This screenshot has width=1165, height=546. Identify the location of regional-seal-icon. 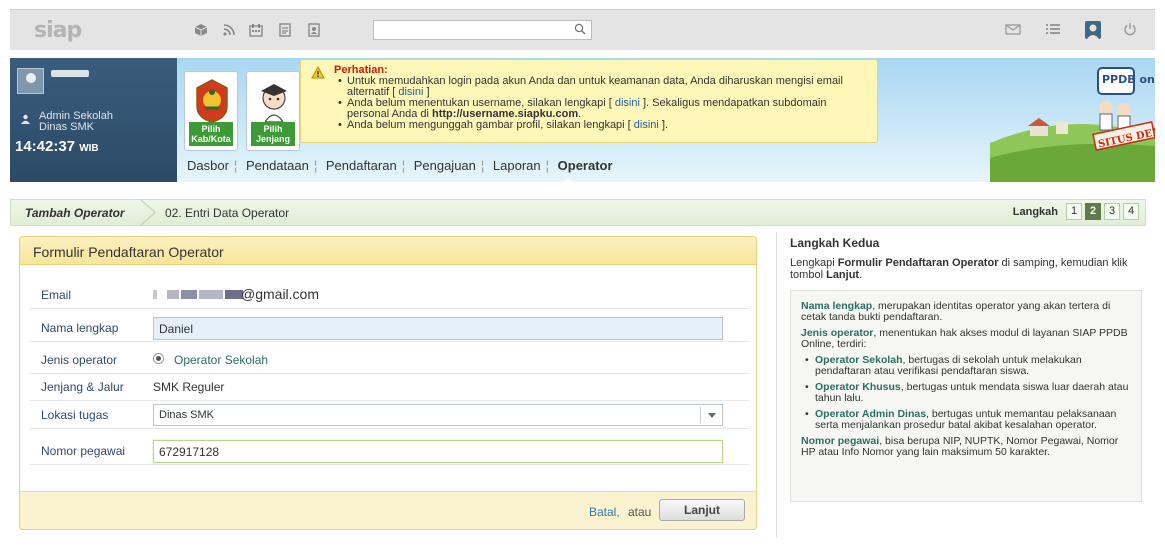
(212, 101).